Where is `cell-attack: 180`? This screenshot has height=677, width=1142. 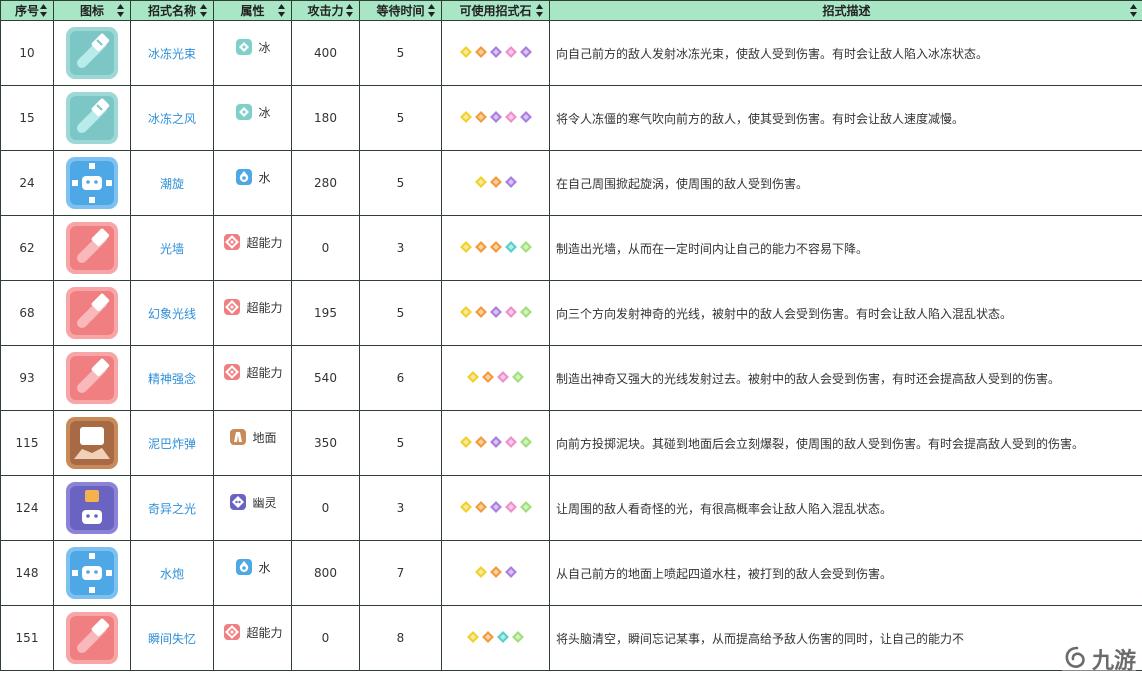 cell-attack: 180 is located at coordinates (325, 118).